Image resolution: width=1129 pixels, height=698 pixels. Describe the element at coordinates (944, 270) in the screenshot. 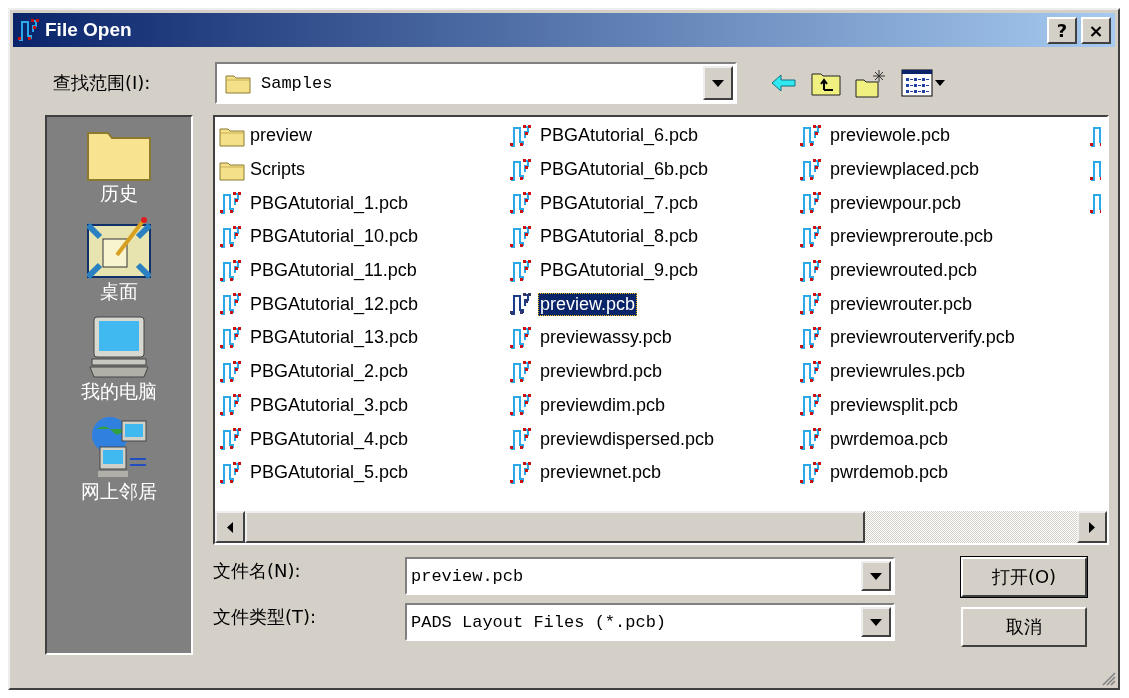

I see `file-item: previewrouted.pcb` at that location.